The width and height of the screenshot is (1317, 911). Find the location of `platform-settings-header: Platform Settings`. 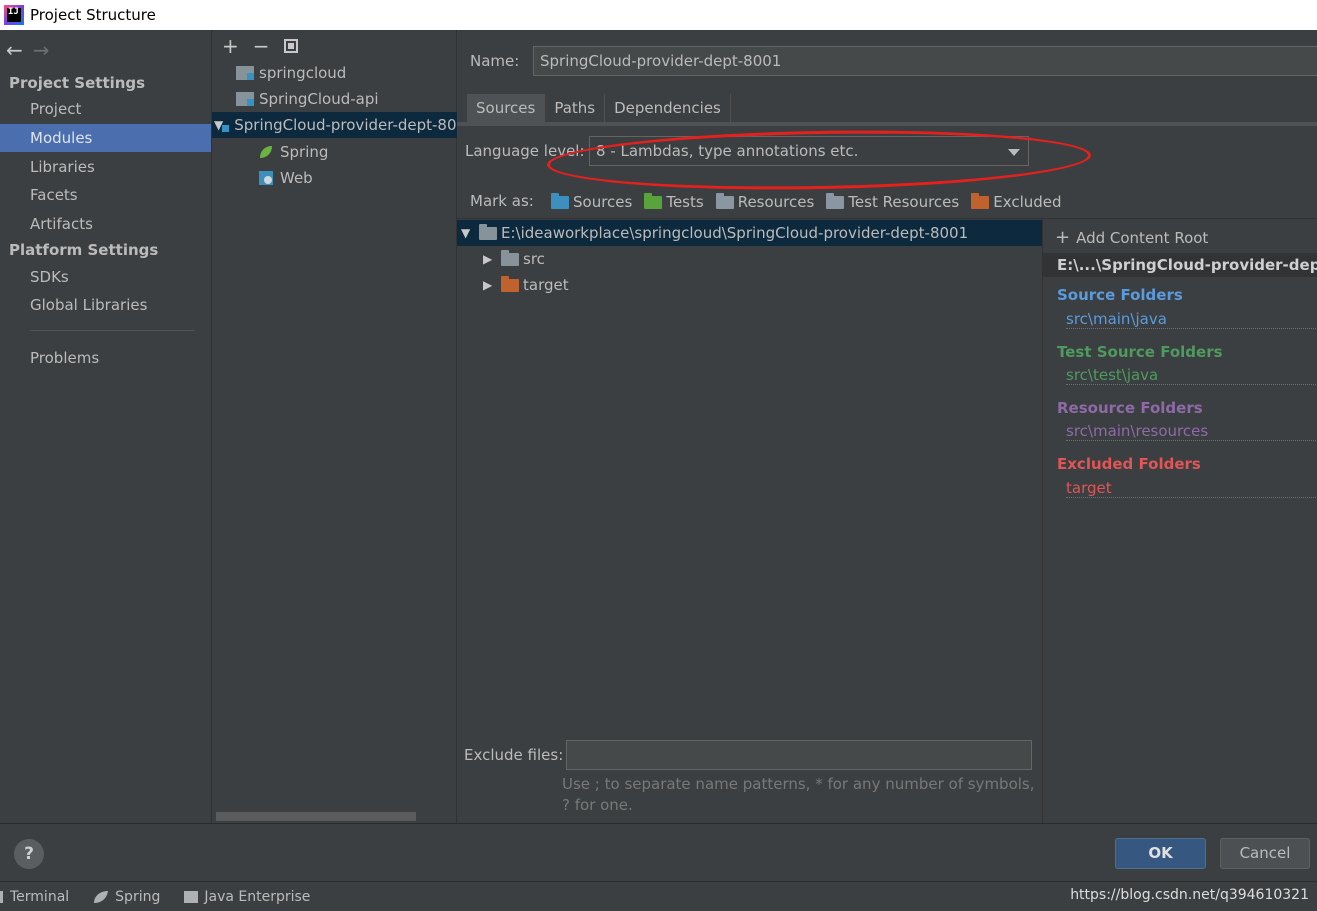

platform-settings-header: Platform Settings is located at coordinates (84, 250).